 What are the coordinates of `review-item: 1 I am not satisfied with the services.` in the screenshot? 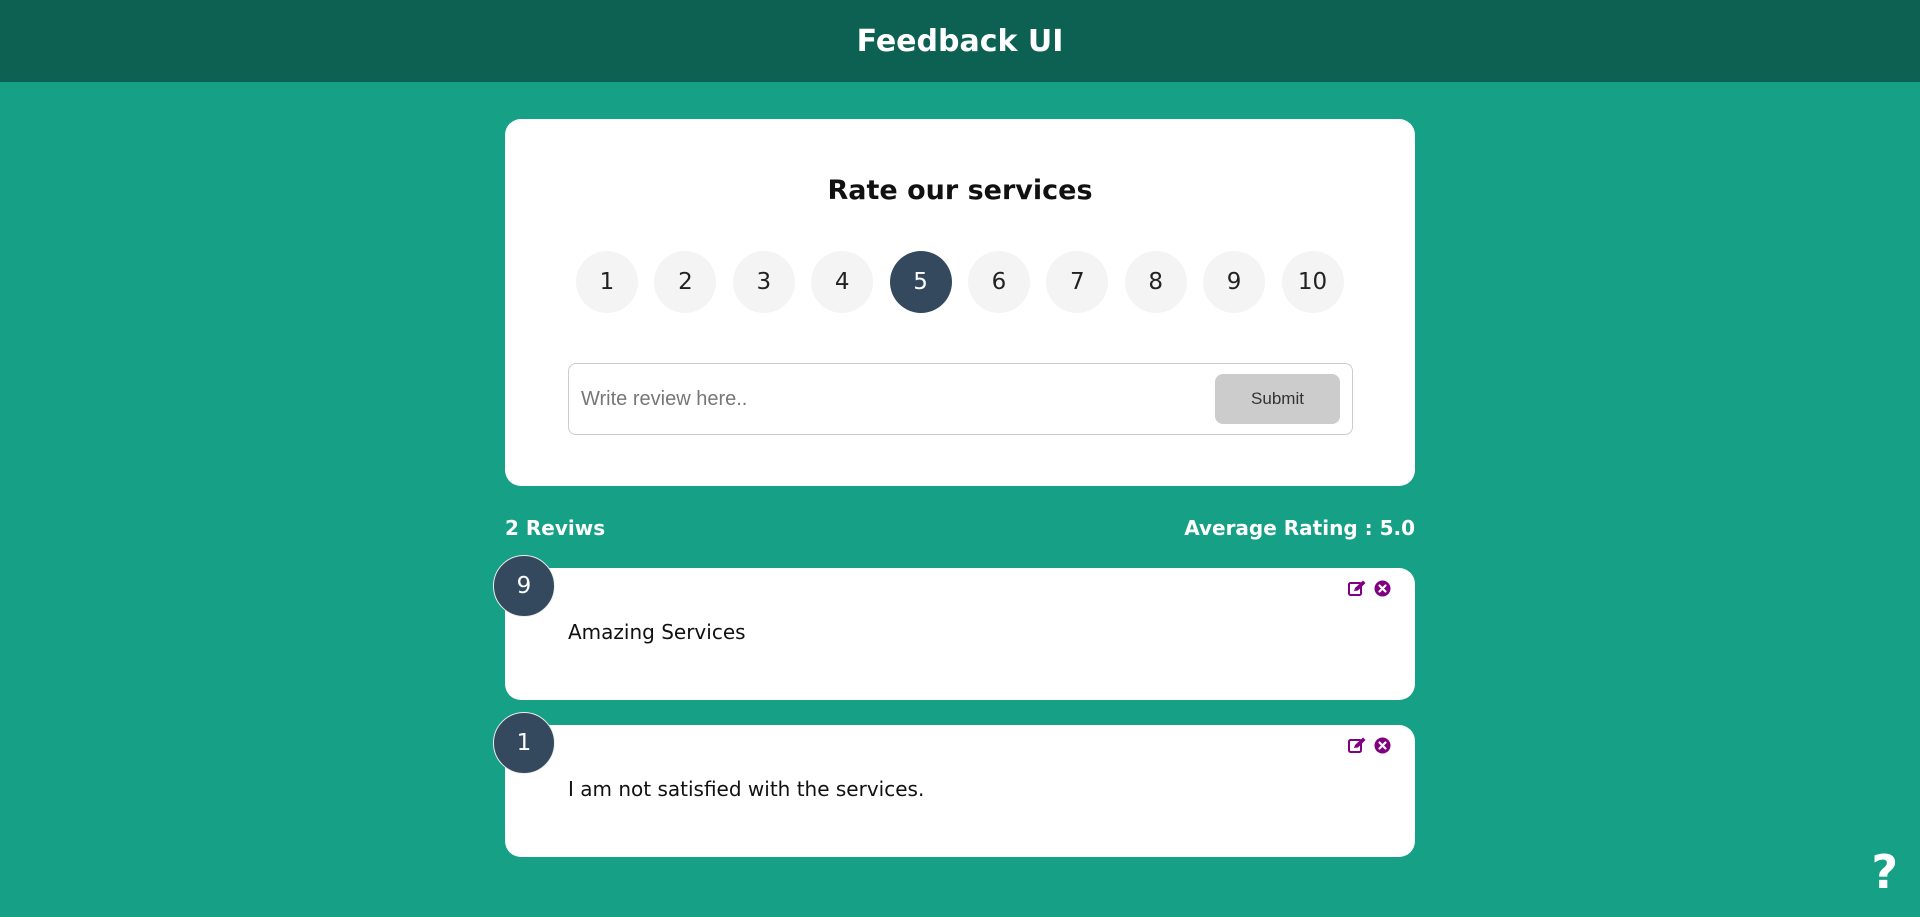 It's located at (954, 784).